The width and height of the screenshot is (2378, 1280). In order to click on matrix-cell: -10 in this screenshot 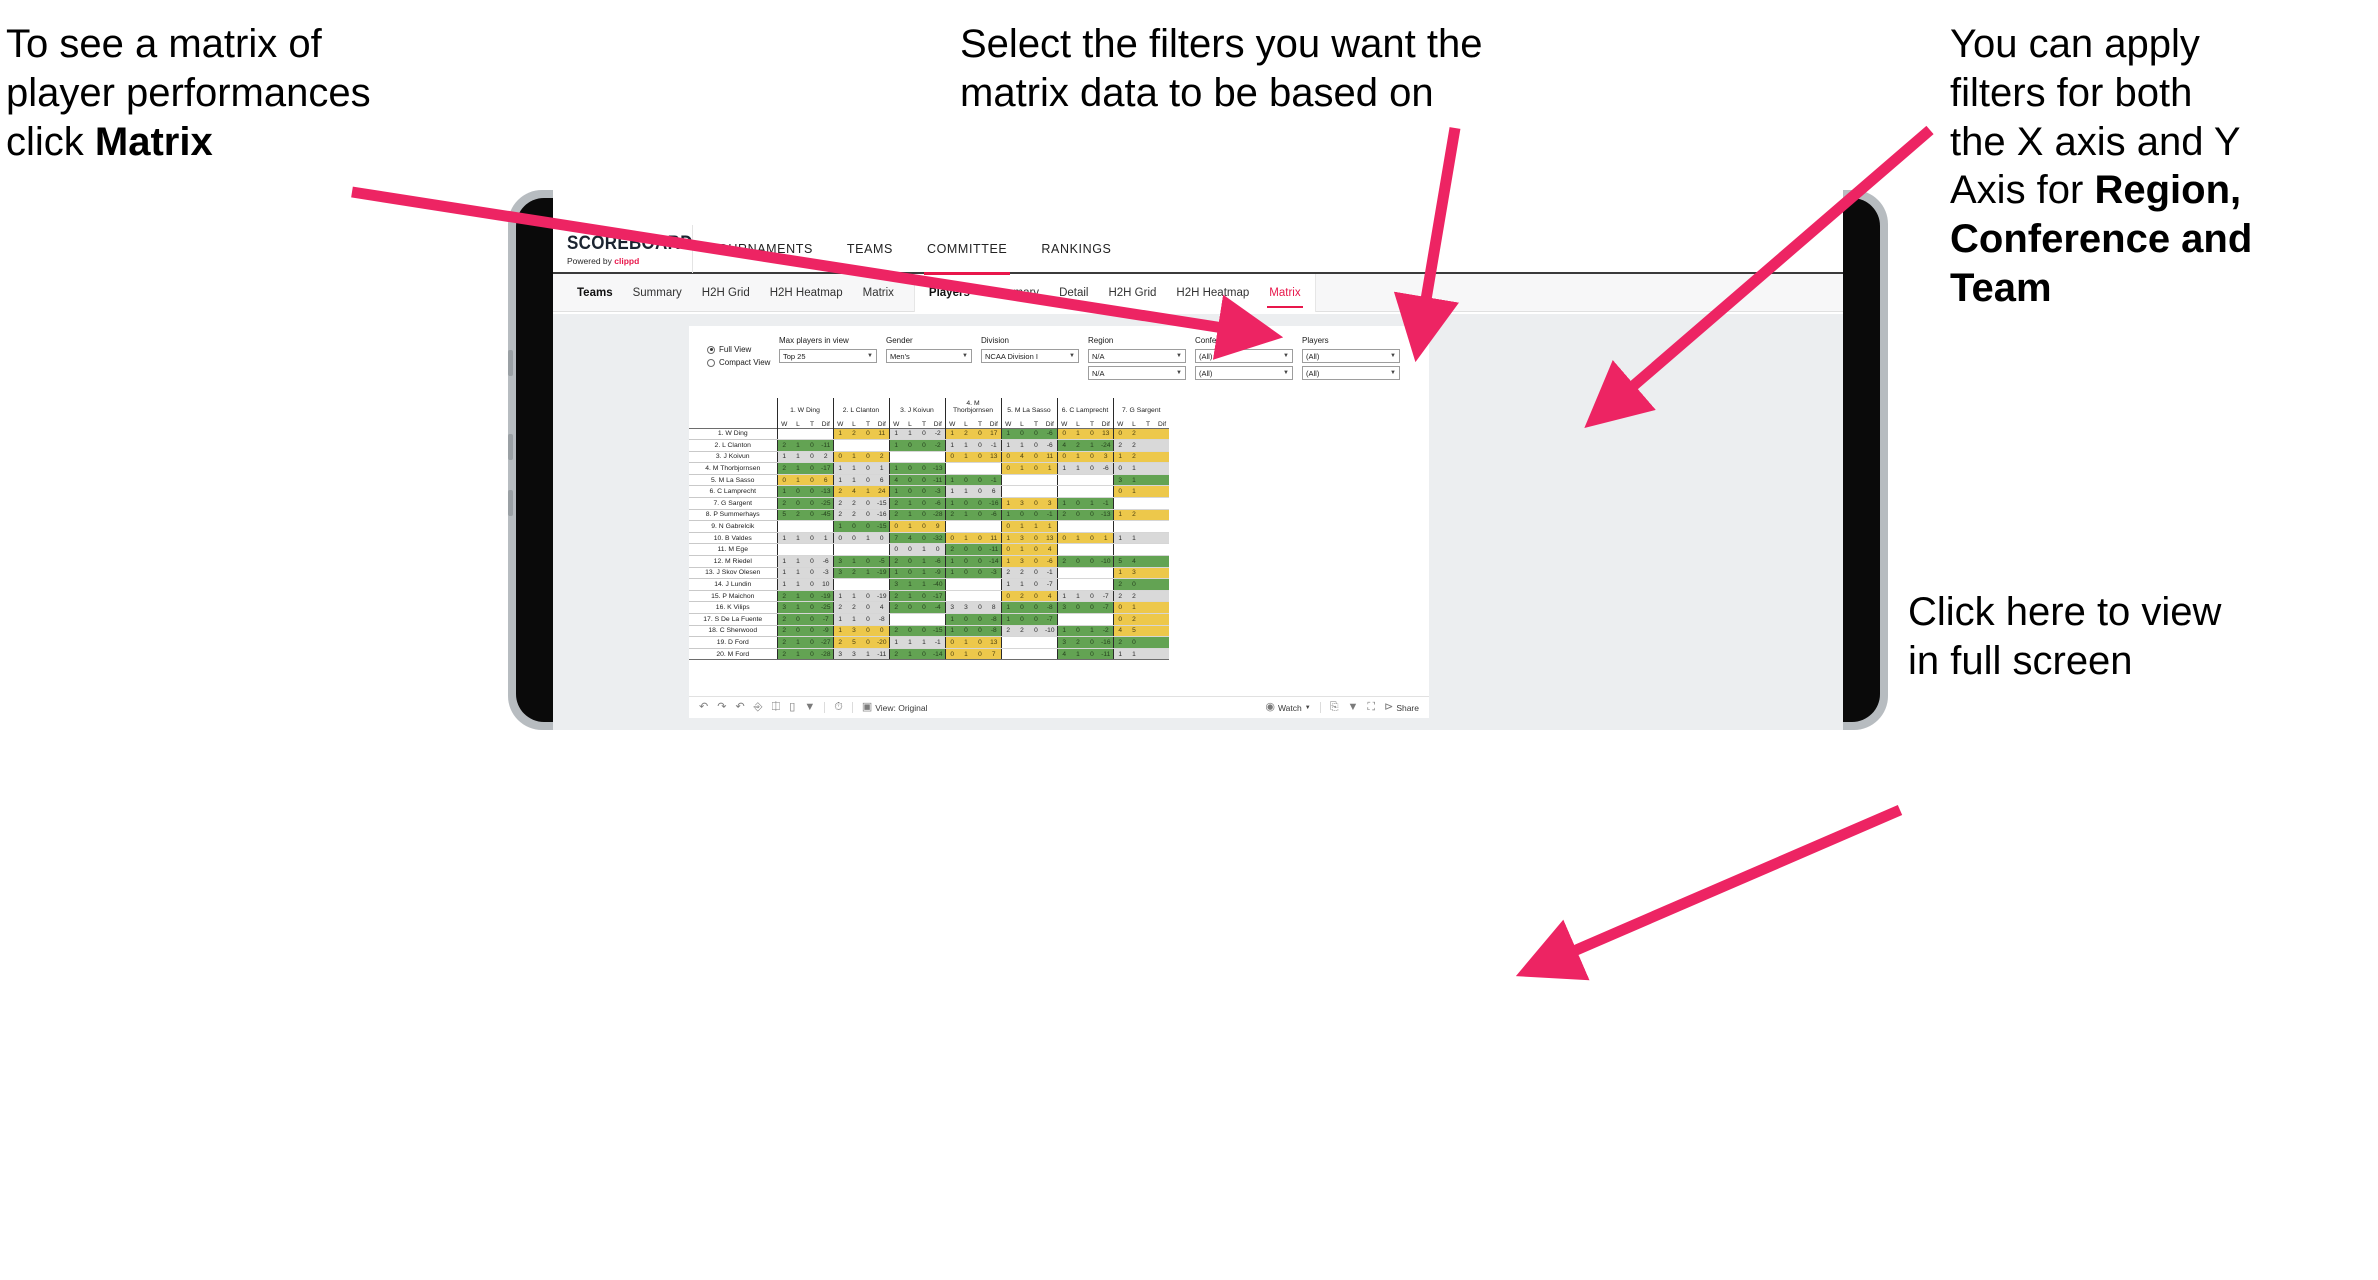, I will do `click(1106, 561)`.